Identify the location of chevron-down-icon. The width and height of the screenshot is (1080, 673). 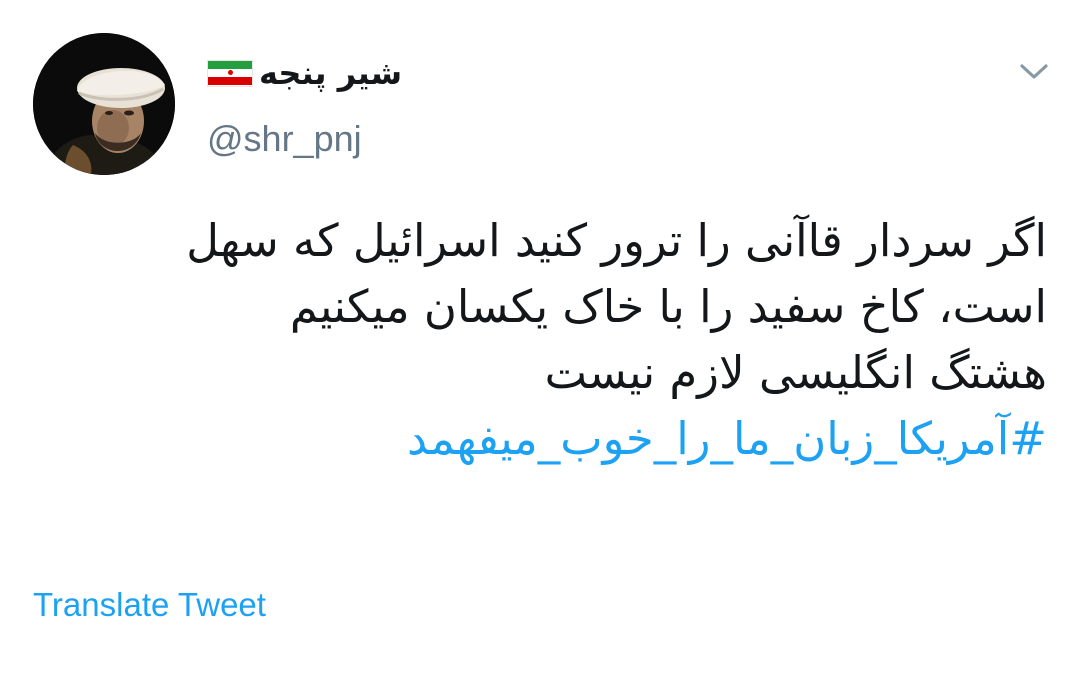
(1034, 71).